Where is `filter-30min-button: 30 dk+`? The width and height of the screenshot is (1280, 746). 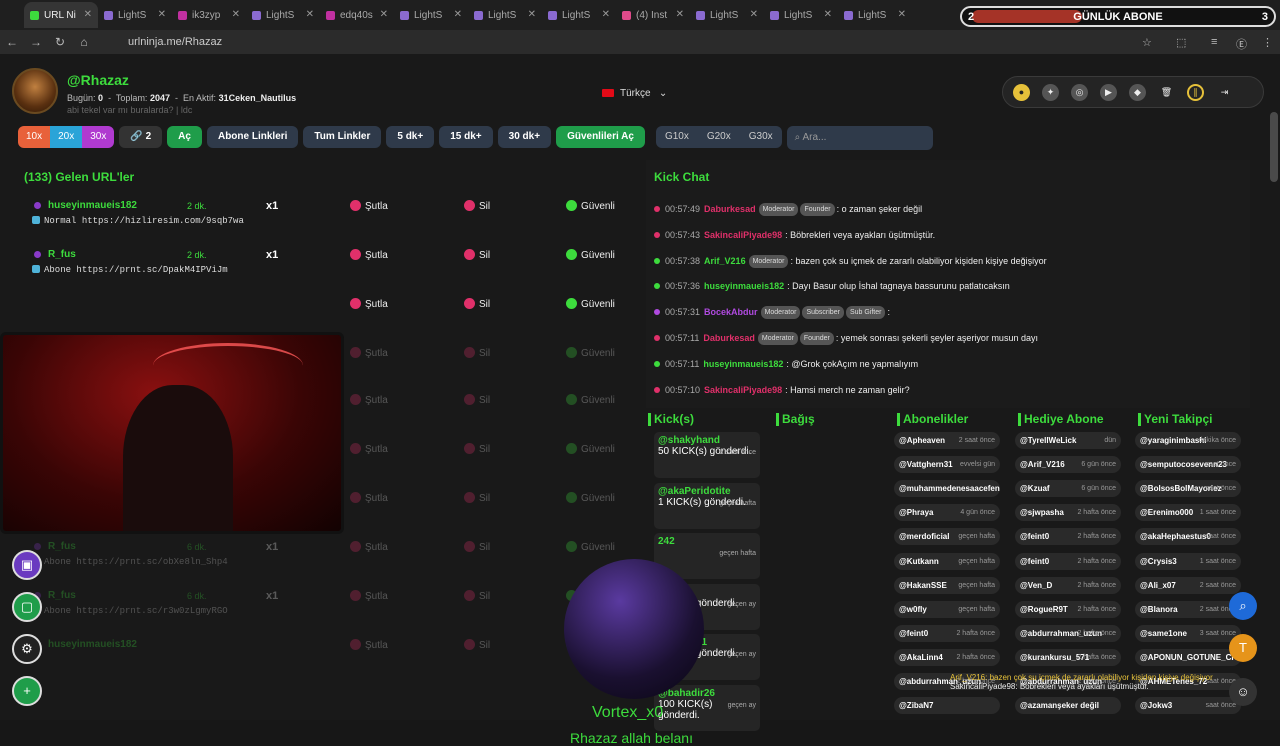
filter-30min-button: 30 dk+ is located at coordinates (524, 137).